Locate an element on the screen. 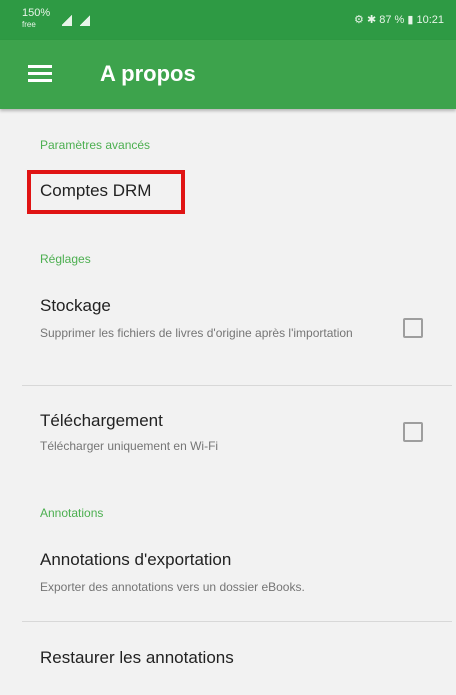 This screenshot has width=456, height=695. hamburger-menu-icon is located at coordinates (42, 74).